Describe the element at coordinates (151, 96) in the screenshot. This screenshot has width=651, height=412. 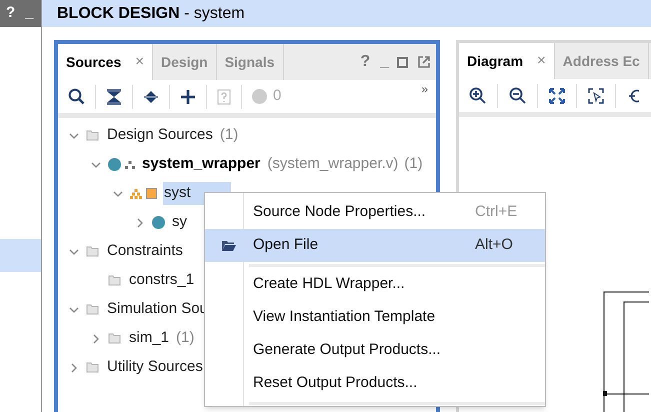
I see `expand-all-icon` at that location.